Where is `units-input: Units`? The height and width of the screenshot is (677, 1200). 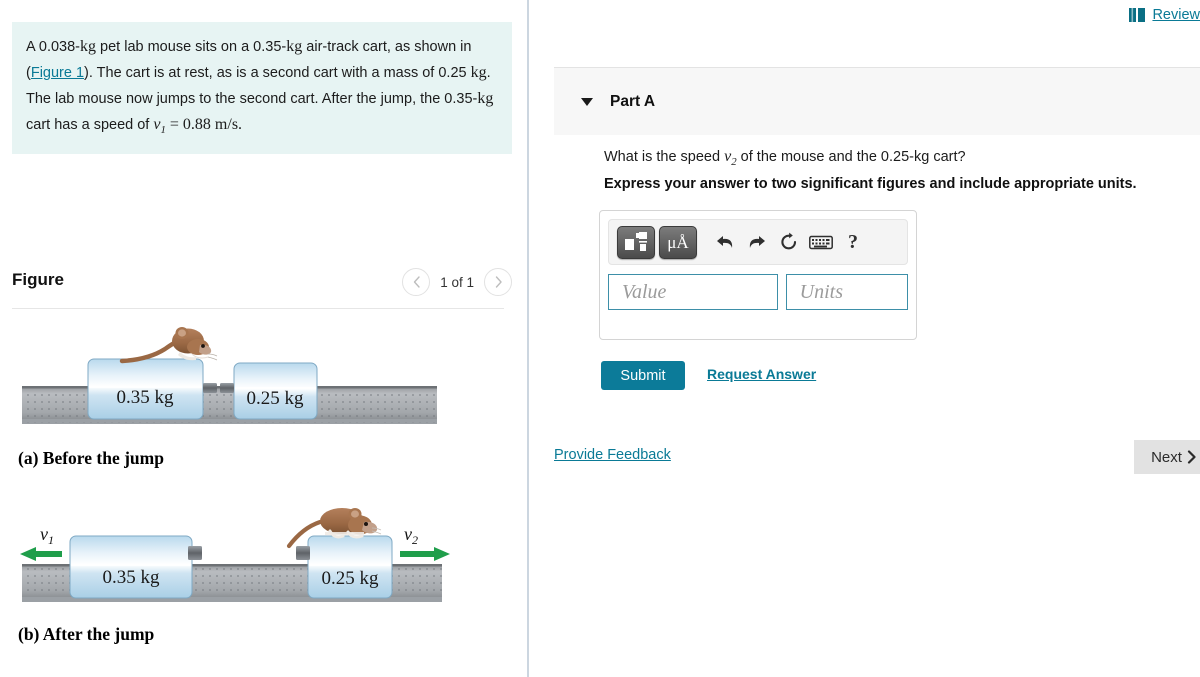
units-input: Units is located at coordinates (846, 292).